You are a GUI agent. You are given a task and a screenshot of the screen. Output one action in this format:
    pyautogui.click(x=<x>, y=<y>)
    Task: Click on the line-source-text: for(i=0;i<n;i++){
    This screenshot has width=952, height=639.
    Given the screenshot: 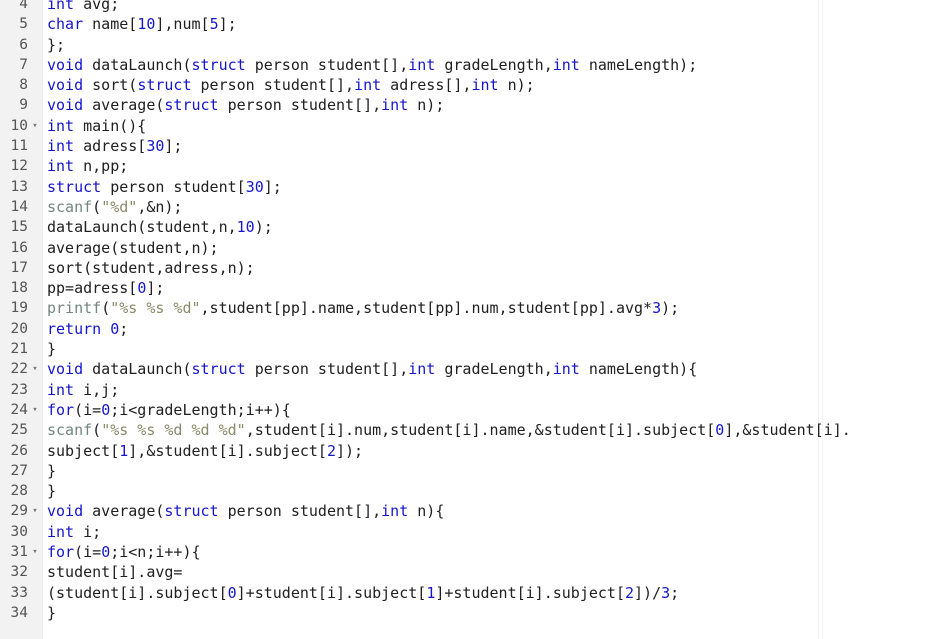 What is the action you would take?
    pyautogui.click(x=124, y=552)
    